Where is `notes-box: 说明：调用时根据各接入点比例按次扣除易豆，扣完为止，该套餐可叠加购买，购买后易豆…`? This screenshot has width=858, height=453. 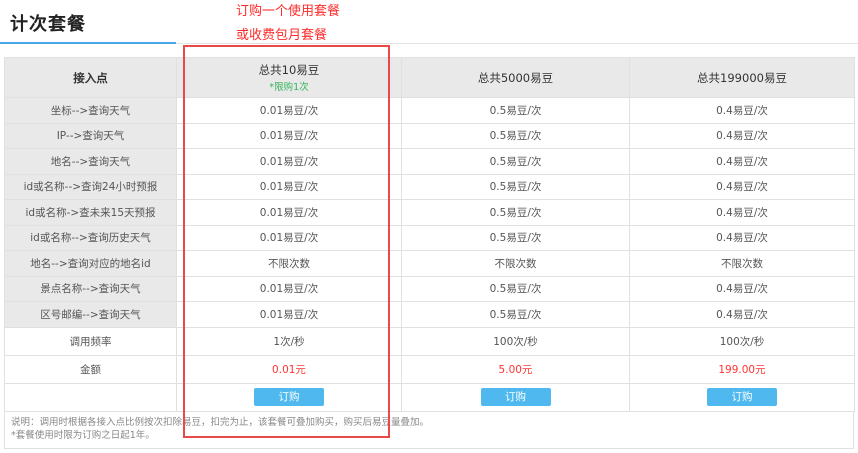
notes-box: 说明：调用时根据各接入点比例按次扣除易豆，扣完为止，该套餐可叠加购买，购买后易豆… is located at coordinates (429, 430).